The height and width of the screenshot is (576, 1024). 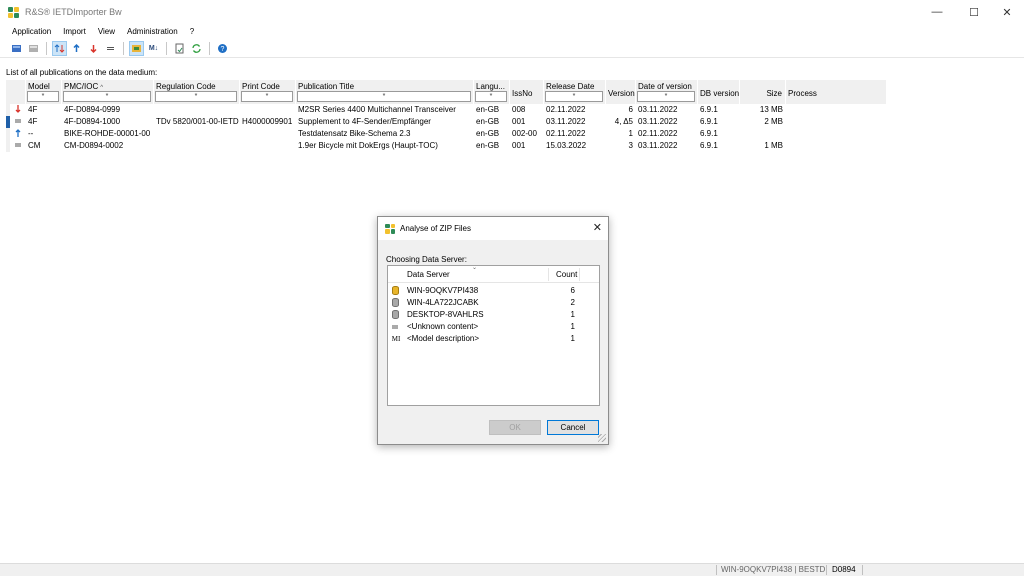 What do you see at coordinates (719, 92) in the screenshot?
I see `header-db-version: DB version` at bounding box center [719, 92].